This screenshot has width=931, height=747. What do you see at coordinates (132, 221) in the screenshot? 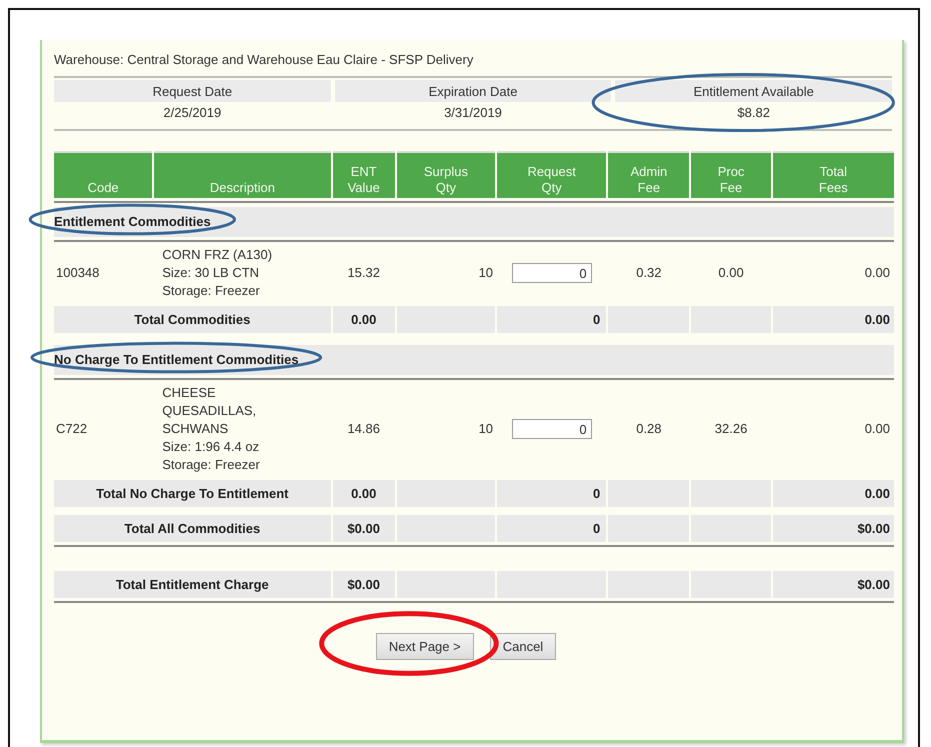
I see `section-title: Entitlement Commodities` at bounding box center [132, 221].